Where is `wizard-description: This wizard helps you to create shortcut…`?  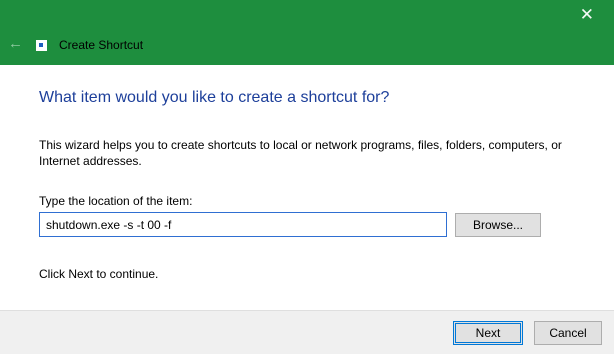
wizard-description: This wizard helps you to create shortcut… is located at coordinates (300, 153).